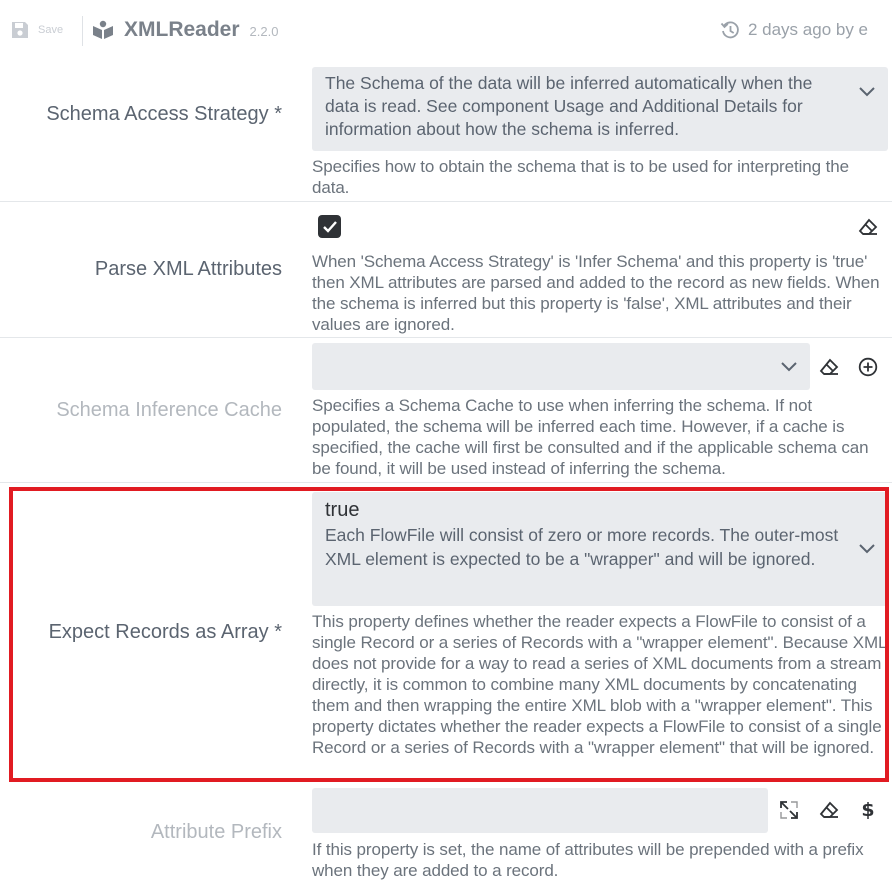 The image size is (892, 889). What do you see at coordinates (20, 30) in the screenshot?
I see `floppy-disk-icon` at bounding box center [20, 30].